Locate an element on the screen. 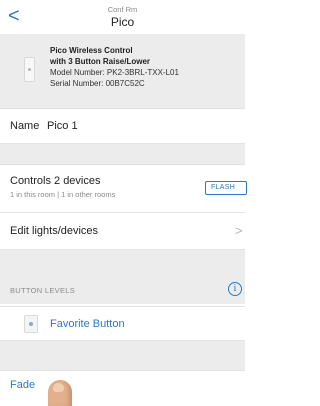 This screenshot has height=406, width=320. button-thumbnail-icon is located at coordinates (31, 324).